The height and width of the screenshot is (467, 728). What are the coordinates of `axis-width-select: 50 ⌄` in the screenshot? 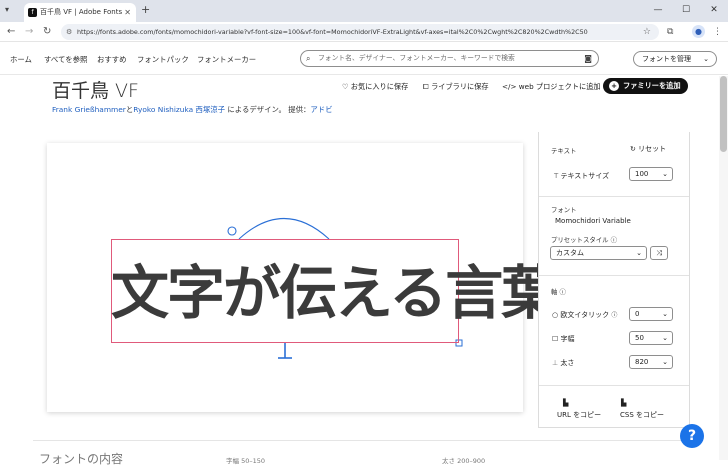 It's located at (651, 338).